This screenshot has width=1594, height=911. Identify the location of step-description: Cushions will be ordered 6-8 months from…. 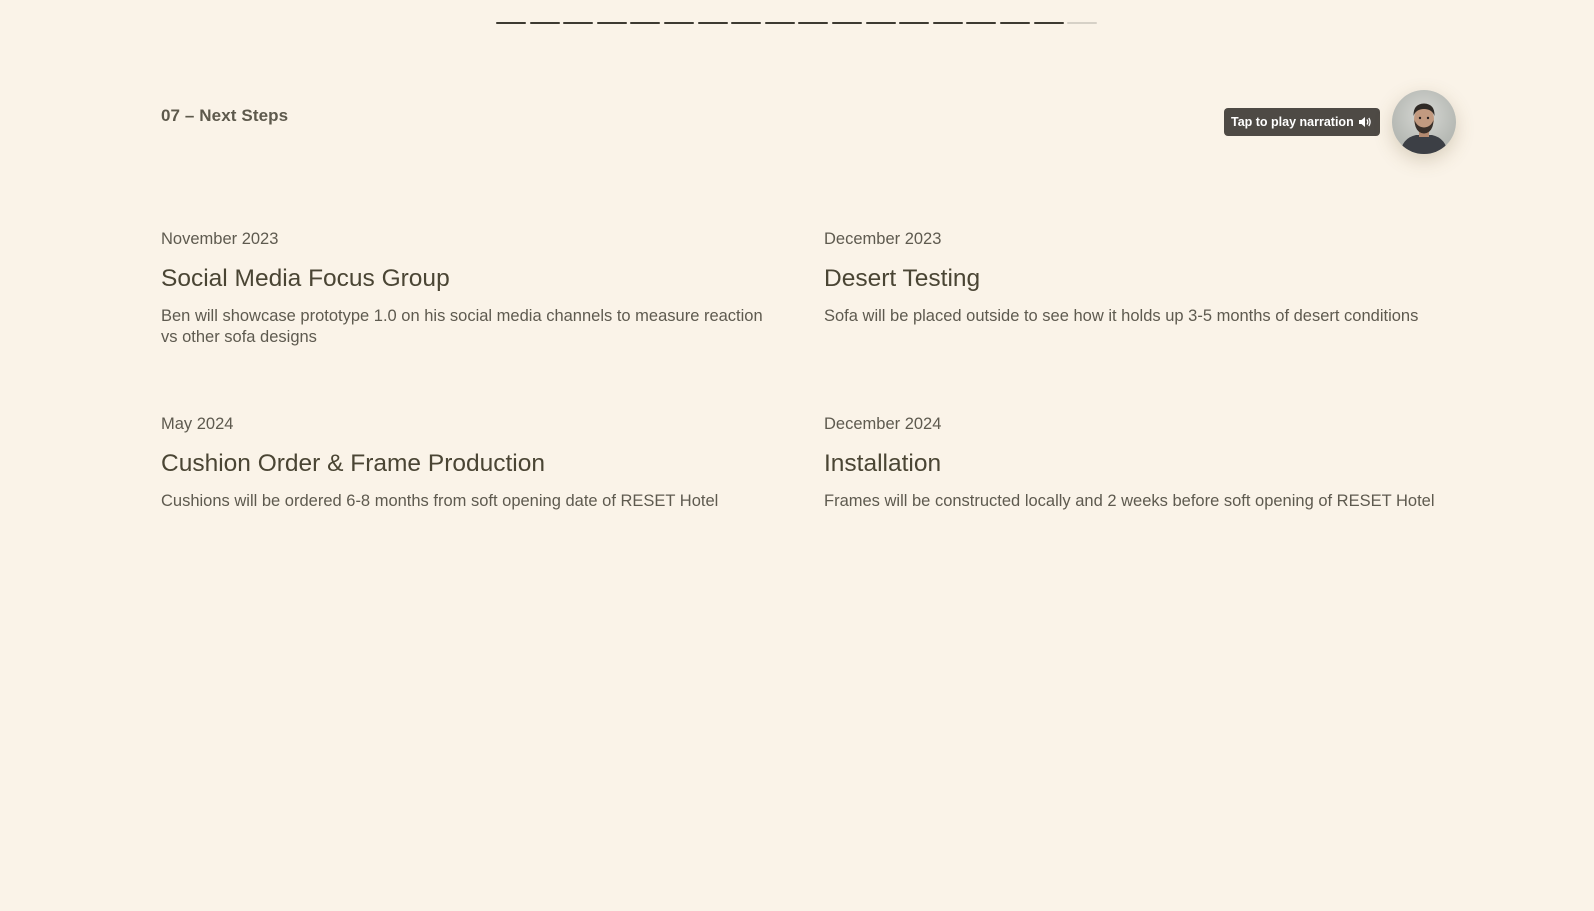
(440, 501).